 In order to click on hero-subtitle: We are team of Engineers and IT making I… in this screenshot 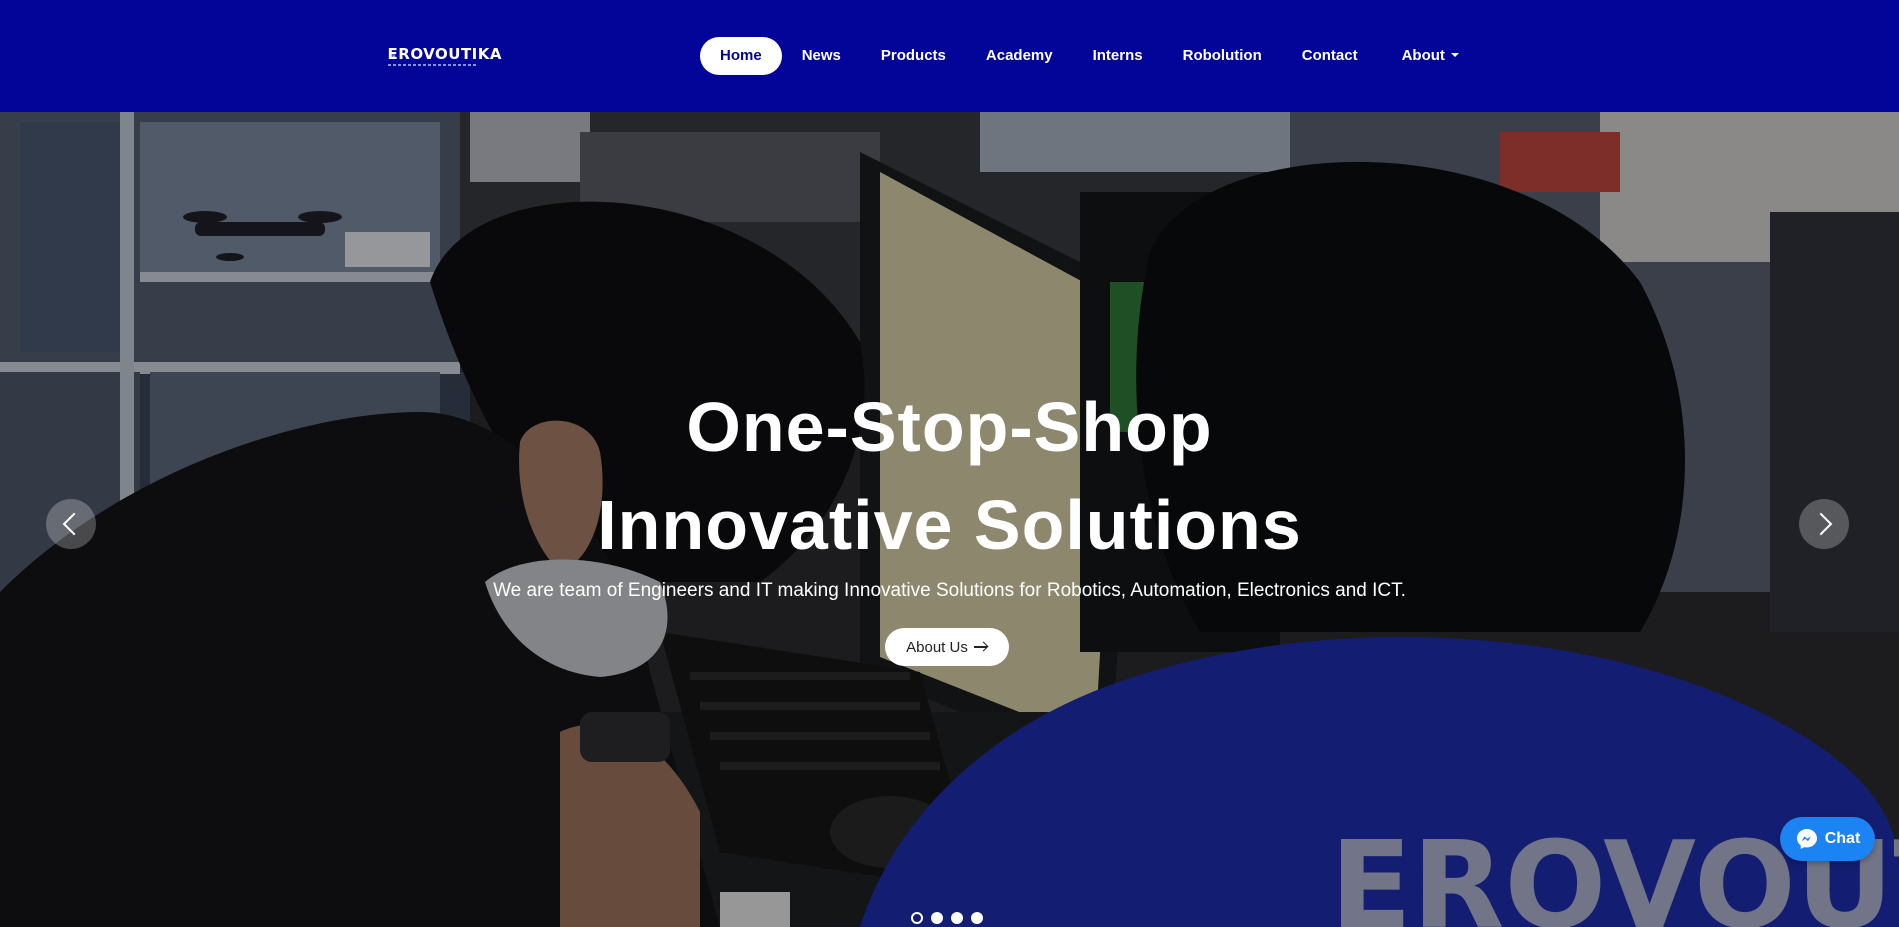, I will do `click(949, 590)`.